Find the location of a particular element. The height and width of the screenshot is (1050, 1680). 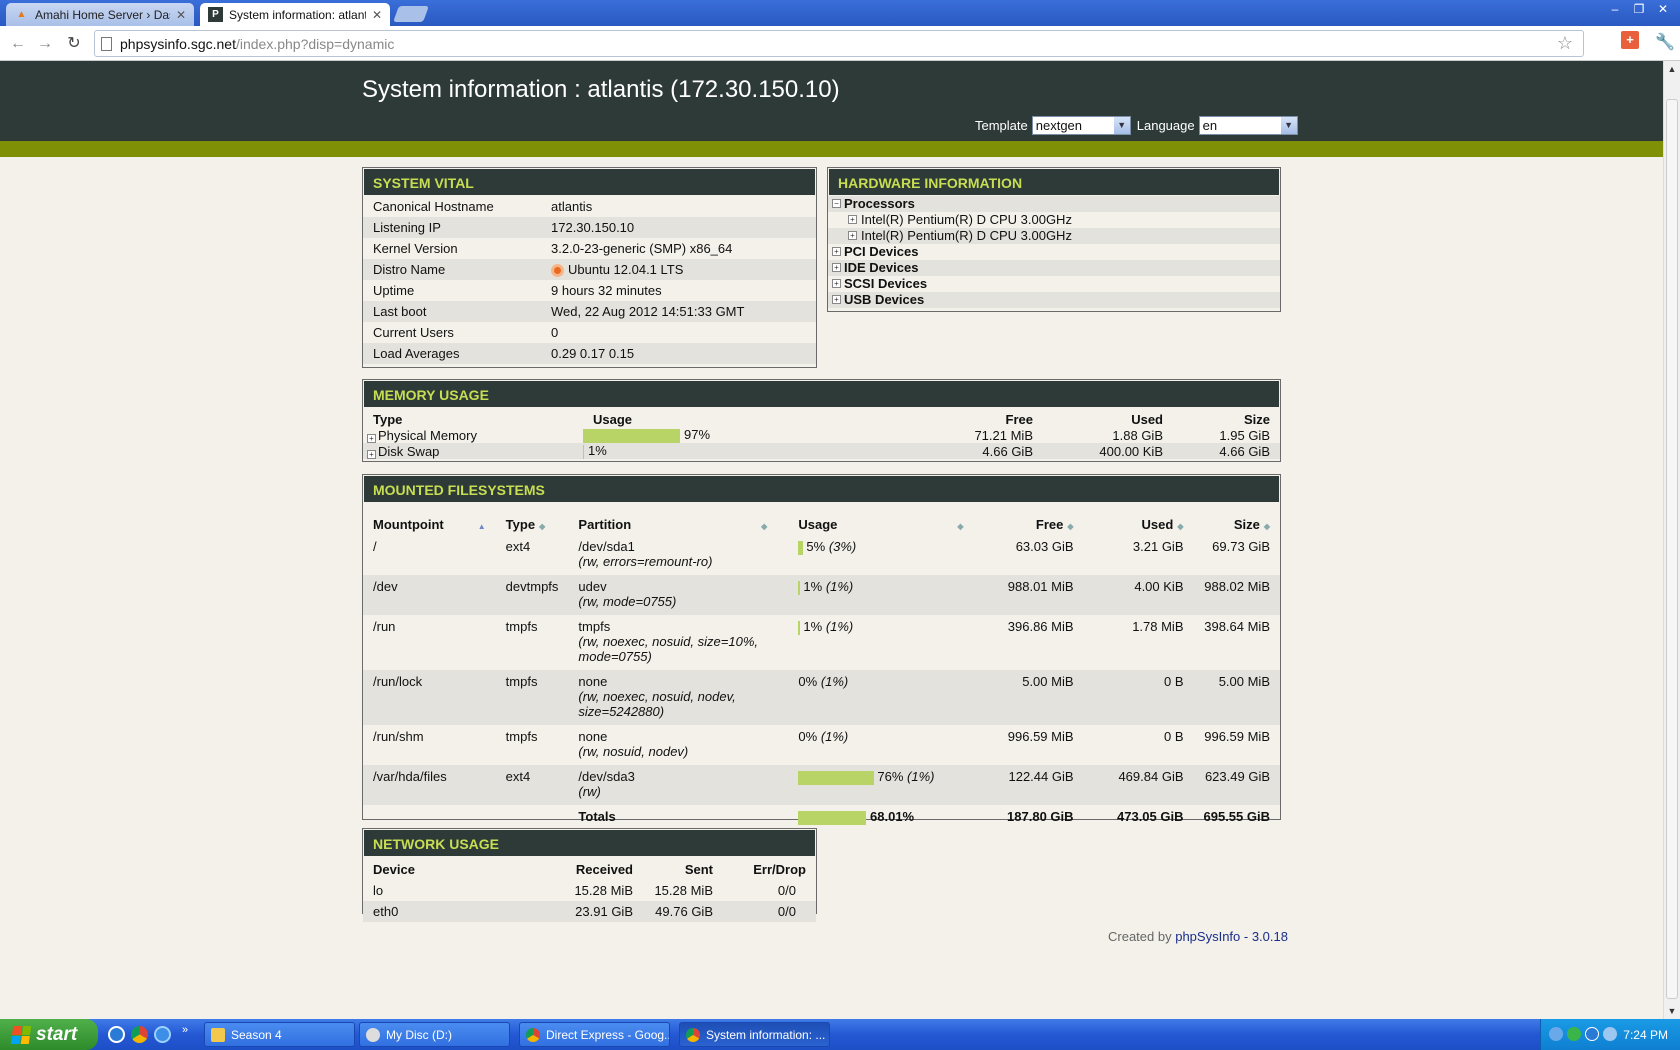

tree-label: PCI Devices is located at coordinates (881, 251).